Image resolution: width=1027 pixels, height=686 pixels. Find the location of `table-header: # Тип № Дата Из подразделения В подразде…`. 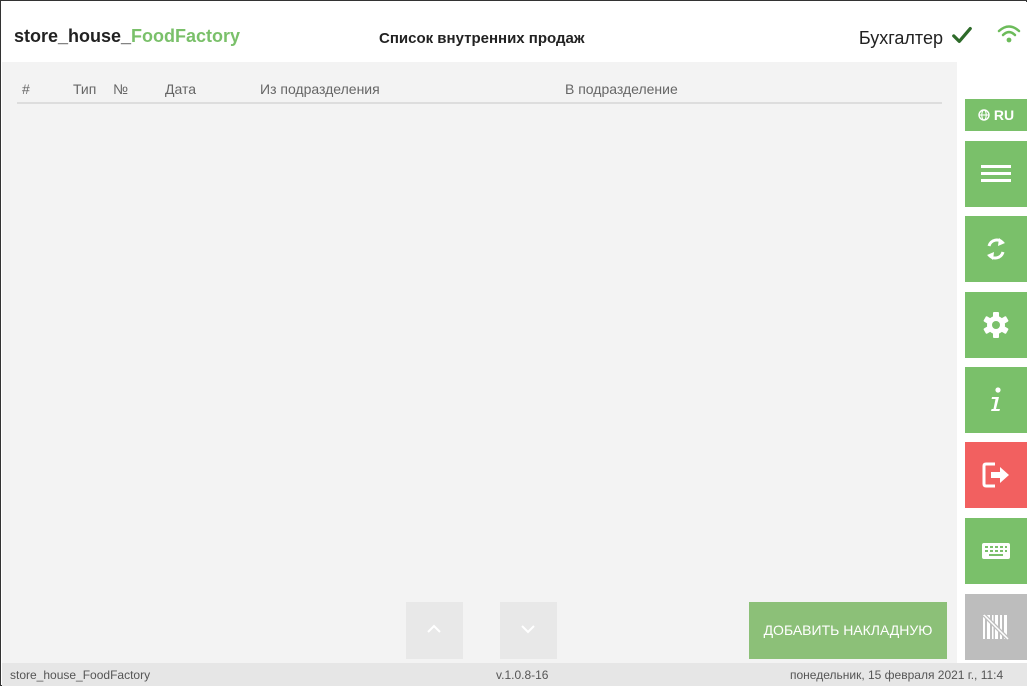

table-header: # Тип № Дата Из подразделения В подразде… is located at coordinates (479, 88).